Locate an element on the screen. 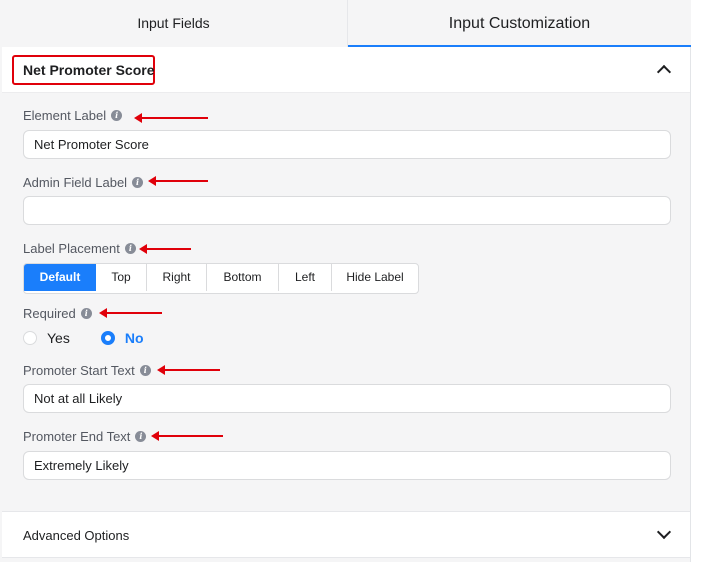  tab-input-fields: Input Fields is located at coordinates (174, 23).